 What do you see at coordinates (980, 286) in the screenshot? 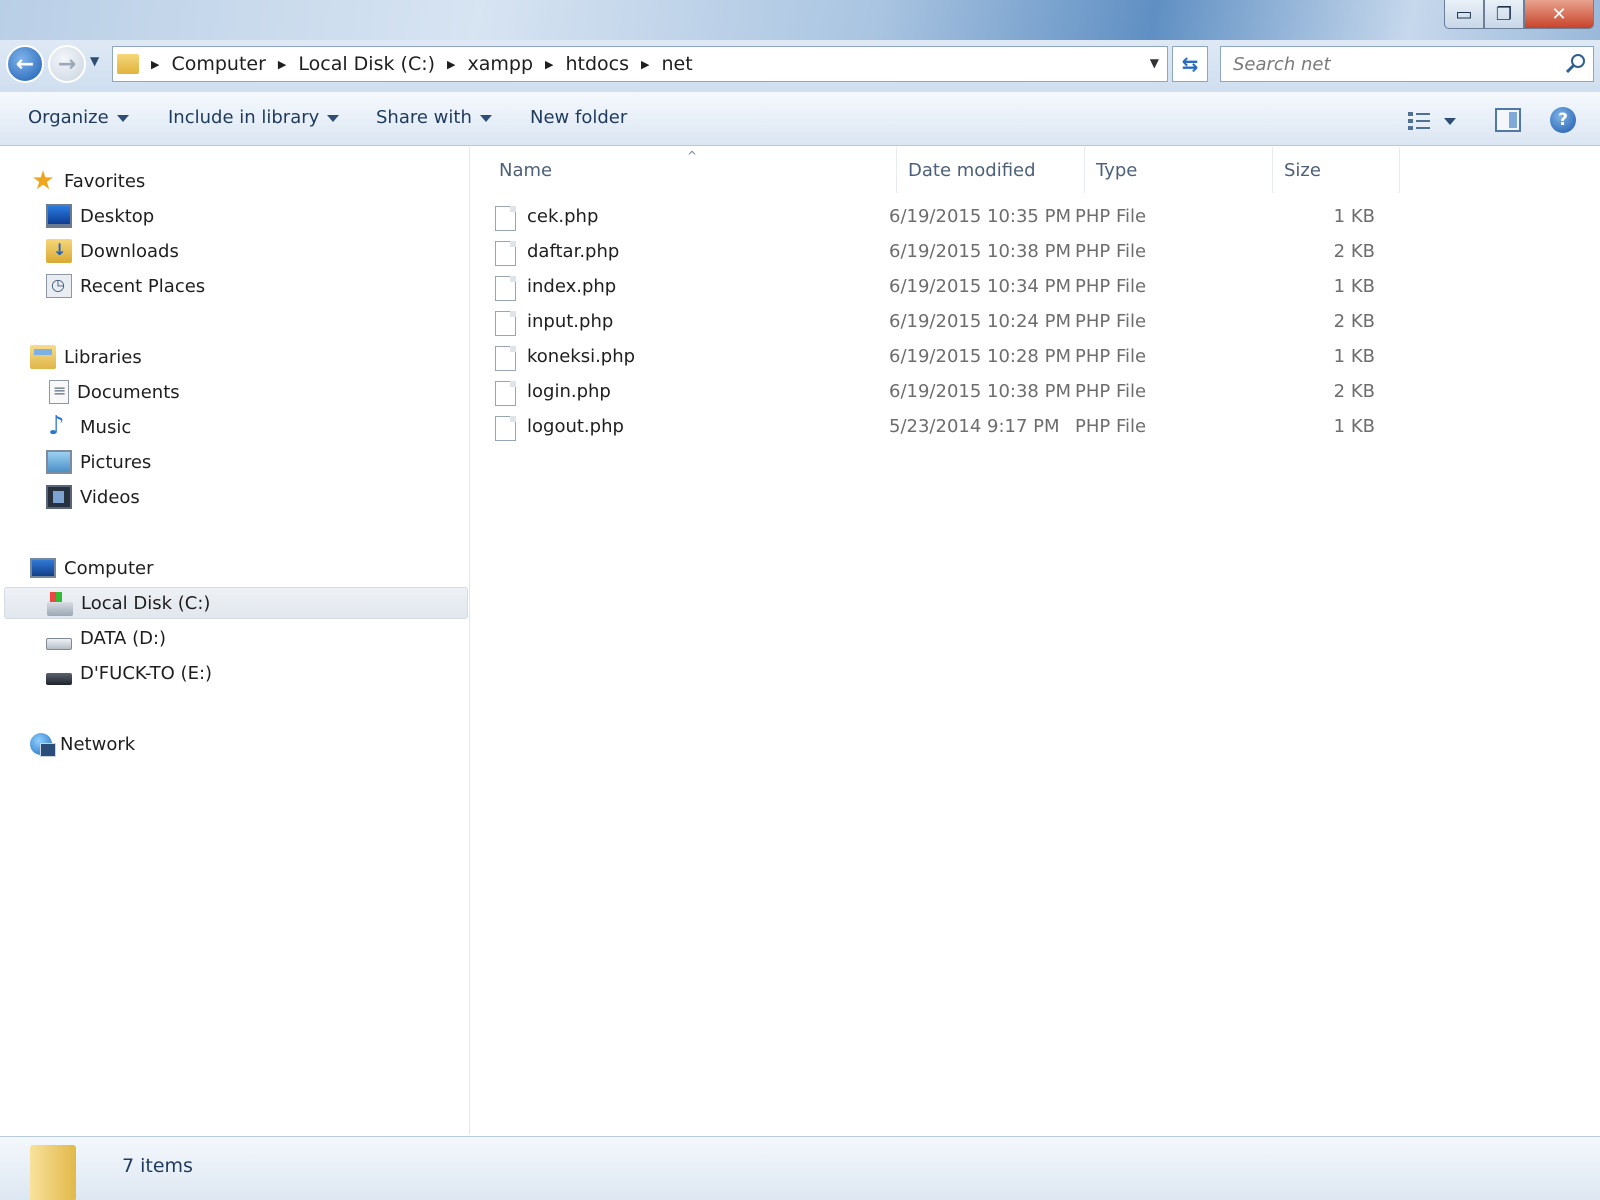
I see `file-date: 6/19/2015 10:34 PM` at bounding box center [980, 286].